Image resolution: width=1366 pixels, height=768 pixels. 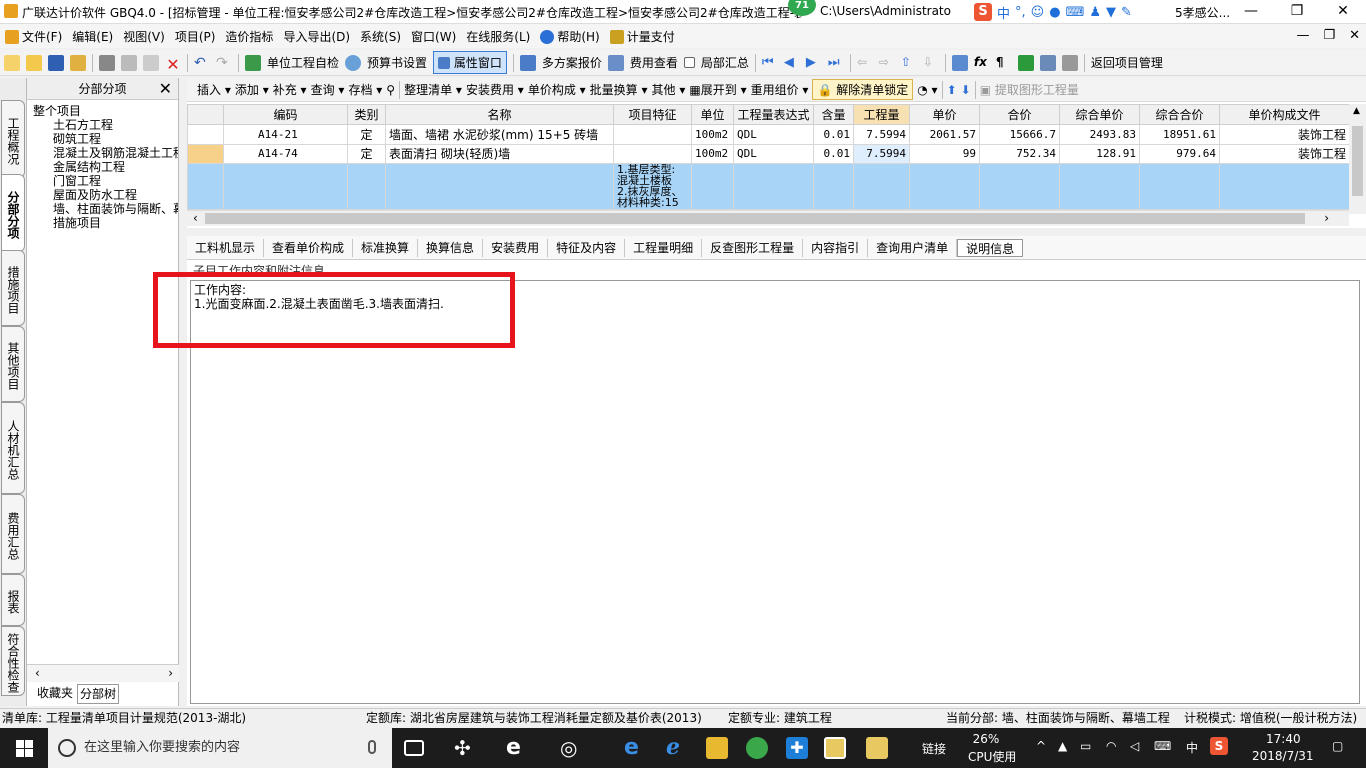 What do you see at coordinates (959, 62) in the screenshot?
I see `calculator-icon` at bounding box center [959, 62].